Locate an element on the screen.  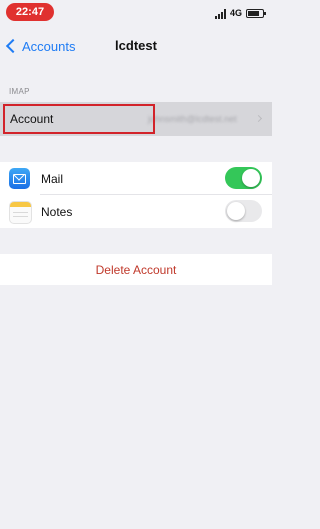
delete-account-button: Delete Account is located at coordinates (136, 269).